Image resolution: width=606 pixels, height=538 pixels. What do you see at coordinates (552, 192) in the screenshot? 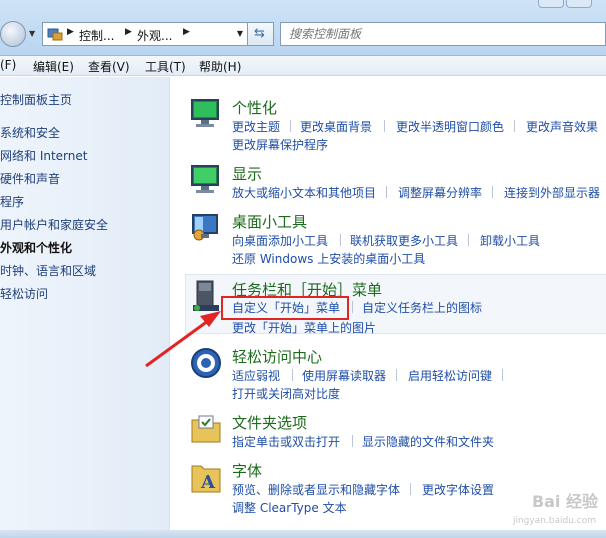
I see `link-external-display: 连接到外部显示器` at bounding box center [552, 192].